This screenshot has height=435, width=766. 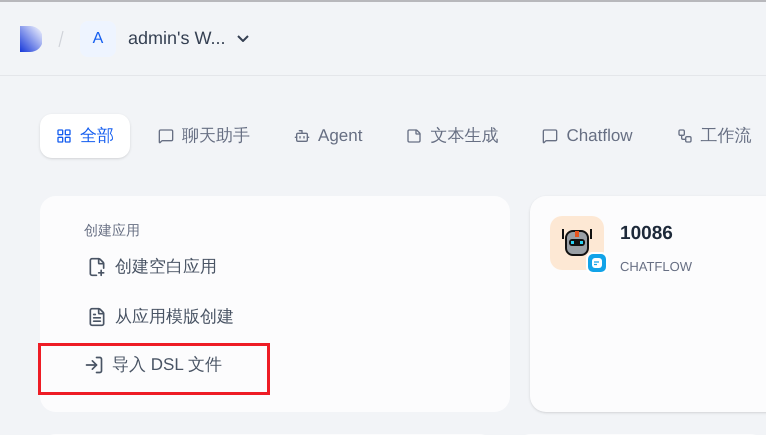 I want to click on card-title: 创建应用, so click(x=112, y=230).